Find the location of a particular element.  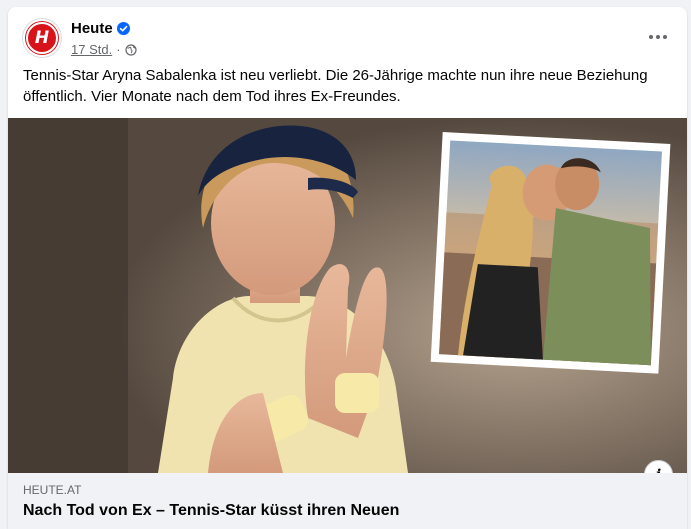

logo-letter: H is located at coordinates (42, 38).